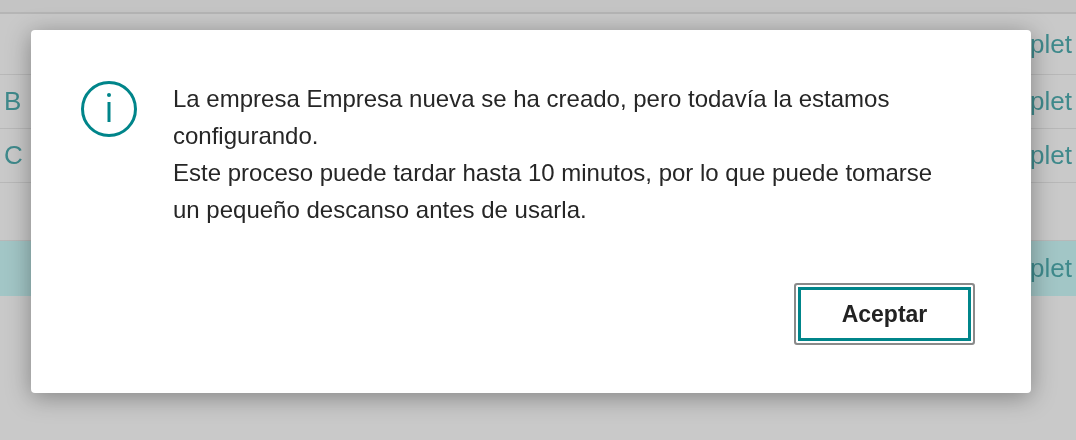 Image resolution: width=1076 pixels, height=440 pixels. I want to click on table-cell-text: B, so click(12, 101).